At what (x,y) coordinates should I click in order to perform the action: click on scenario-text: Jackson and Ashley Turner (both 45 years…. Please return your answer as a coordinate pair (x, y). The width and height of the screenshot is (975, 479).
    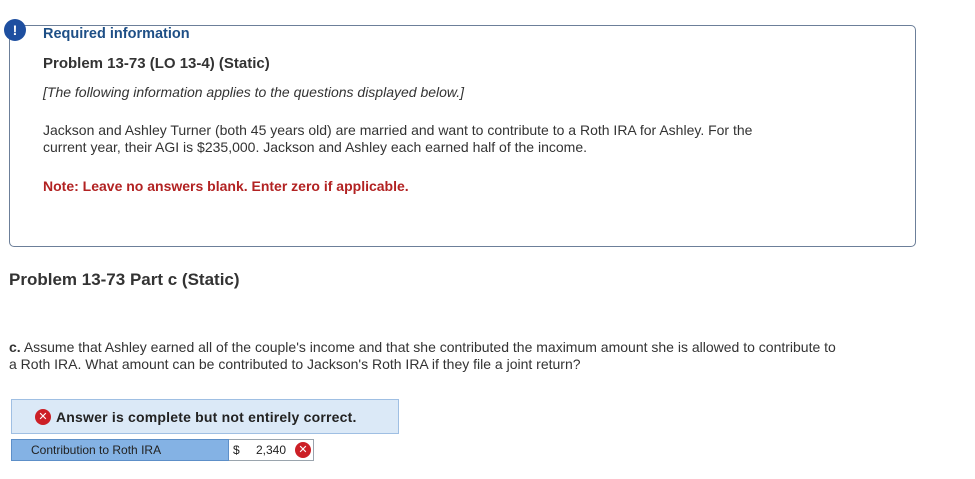
    Looking at the image, I should click on (453, 139).